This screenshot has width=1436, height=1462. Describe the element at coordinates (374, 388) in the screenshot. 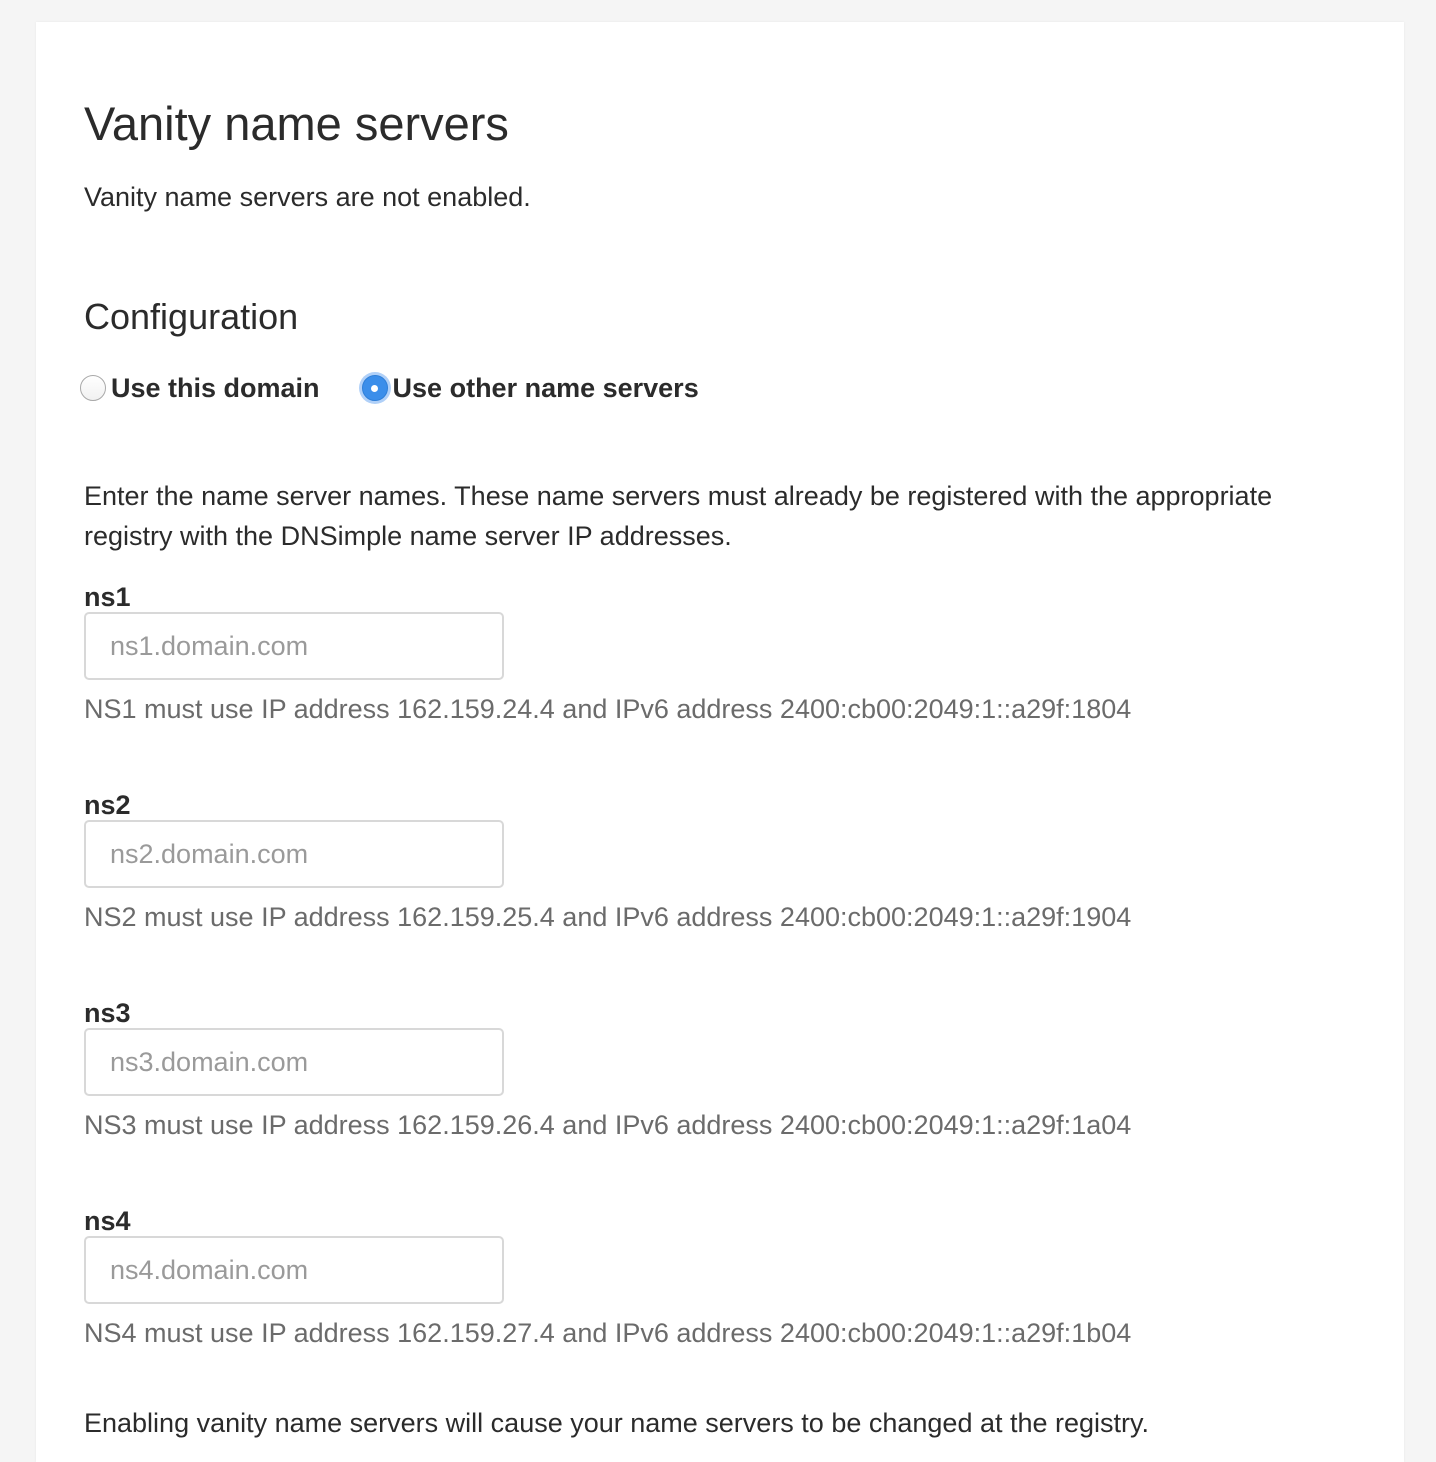

I see `radio-use-other-name-servers` at that location.